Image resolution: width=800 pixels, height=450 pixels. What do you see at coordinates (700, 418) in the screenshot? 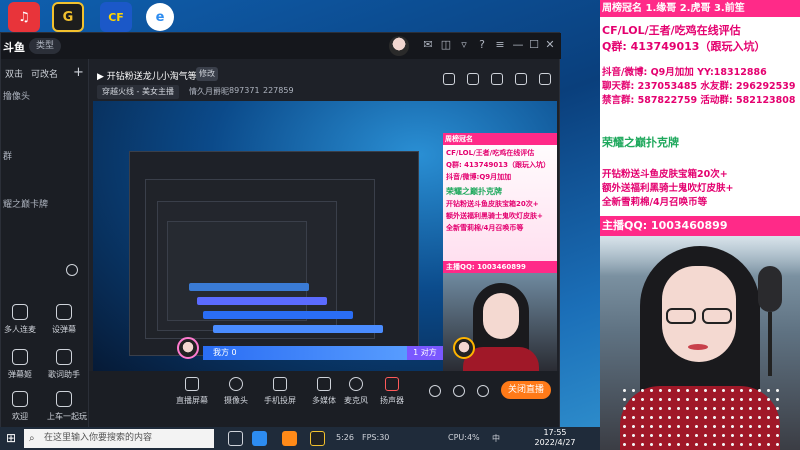
I see `streamer-dress` at bounding box center [700, 418].